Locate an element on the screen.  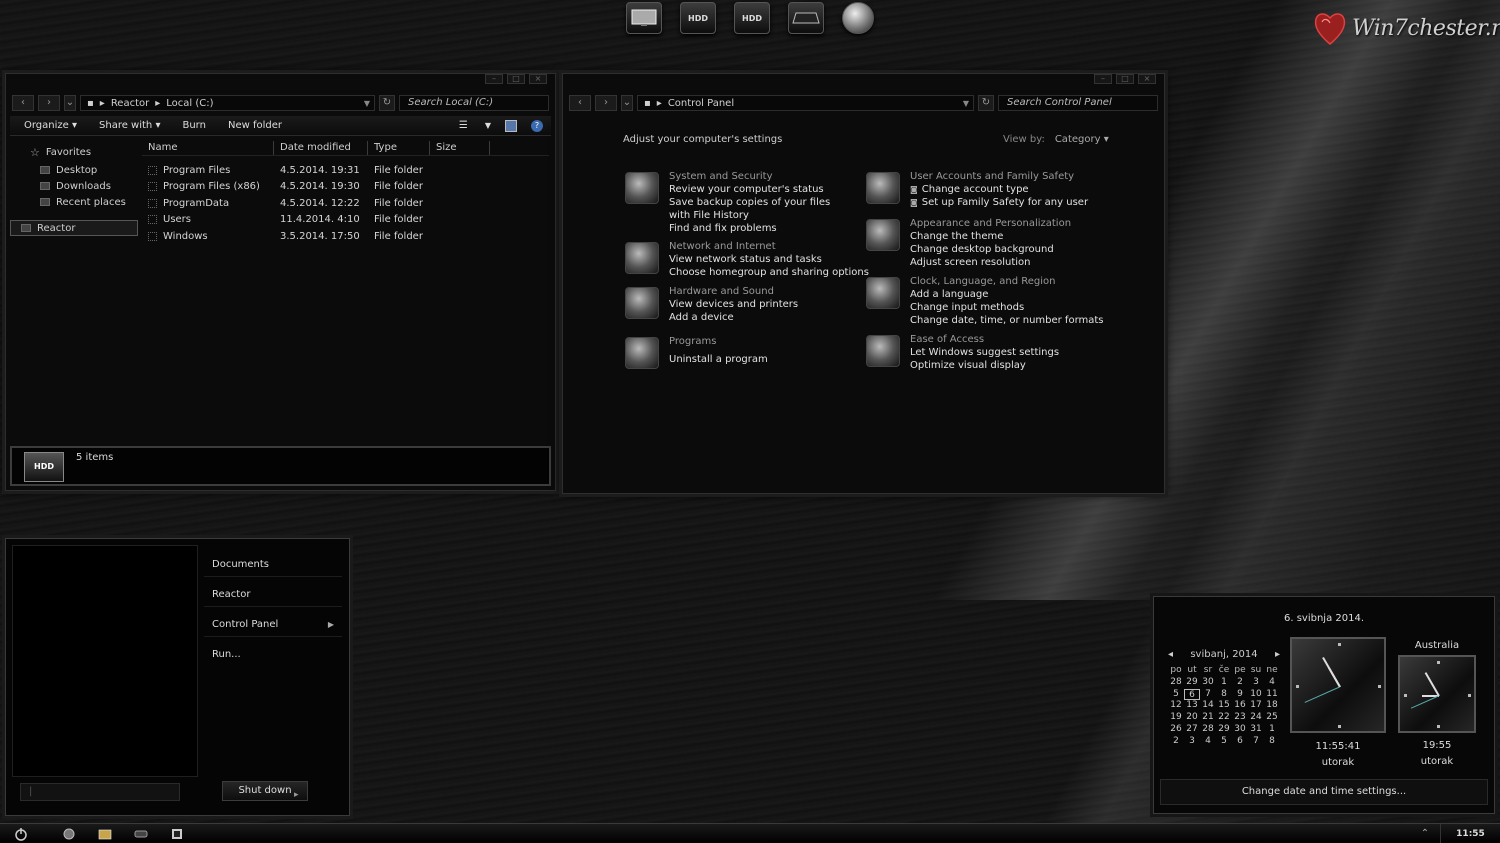
system-security-icon is located at coordinates (642, 188).